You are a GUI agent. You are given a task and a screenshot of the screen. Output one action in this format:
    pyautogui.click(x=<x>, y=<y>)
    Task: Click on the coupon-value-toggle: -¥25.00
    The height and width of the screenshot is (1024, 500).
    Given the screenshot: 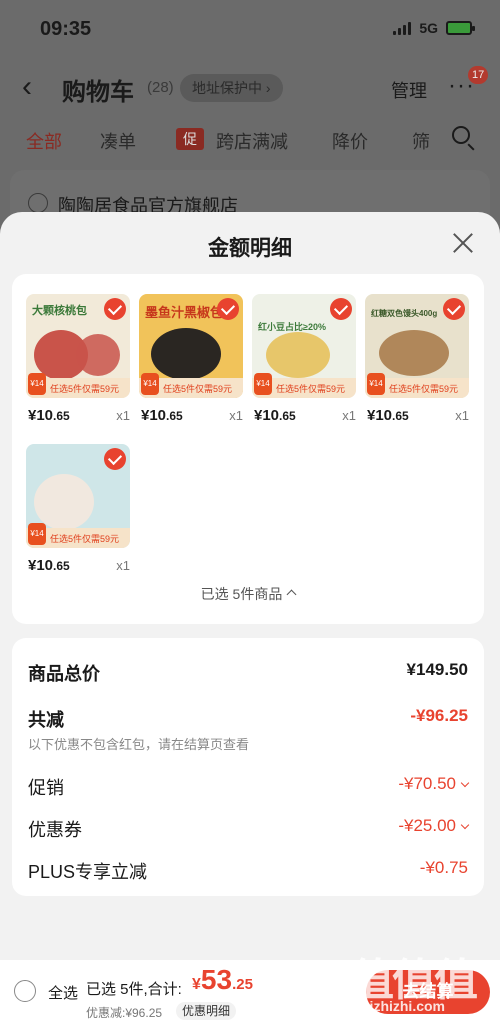 What is the action you would take?
    pyautogui.click(x=434, y=826)
    